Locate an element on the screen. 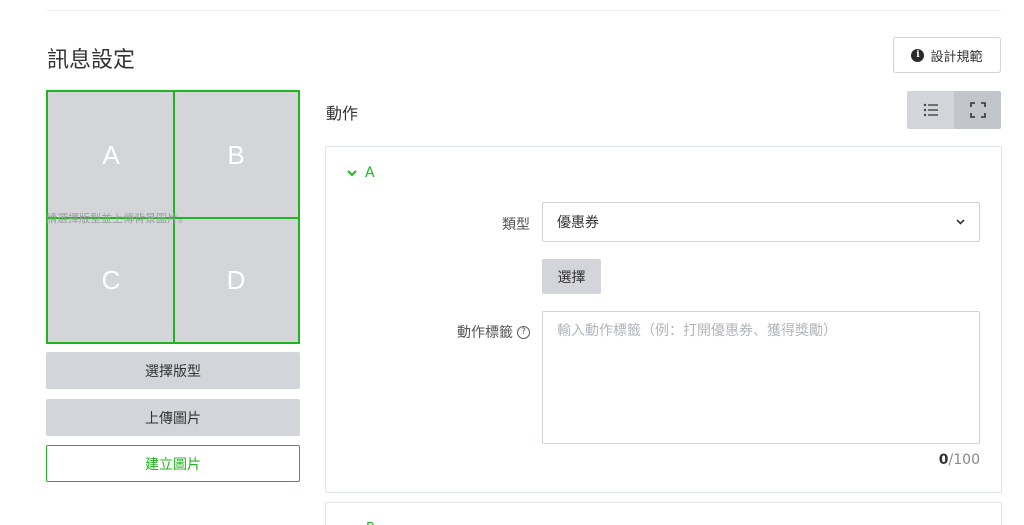 Image resolution: width=1024 pixels, height=525 pixels. char-count-max: /100 is located at coordinates (964, 460).